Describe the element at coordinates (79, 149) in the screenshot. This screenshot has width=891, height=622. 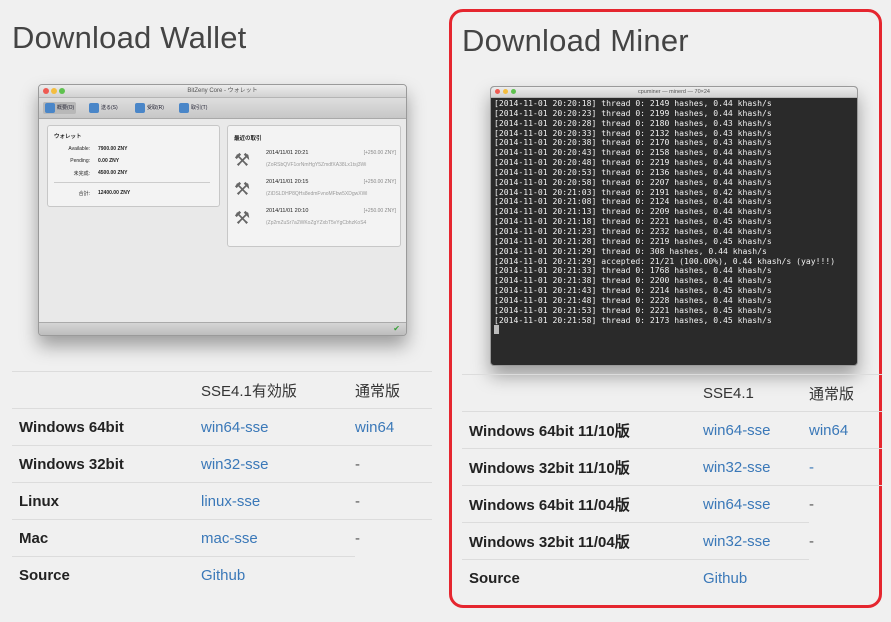
I see `balance-label: Available:` at that location.